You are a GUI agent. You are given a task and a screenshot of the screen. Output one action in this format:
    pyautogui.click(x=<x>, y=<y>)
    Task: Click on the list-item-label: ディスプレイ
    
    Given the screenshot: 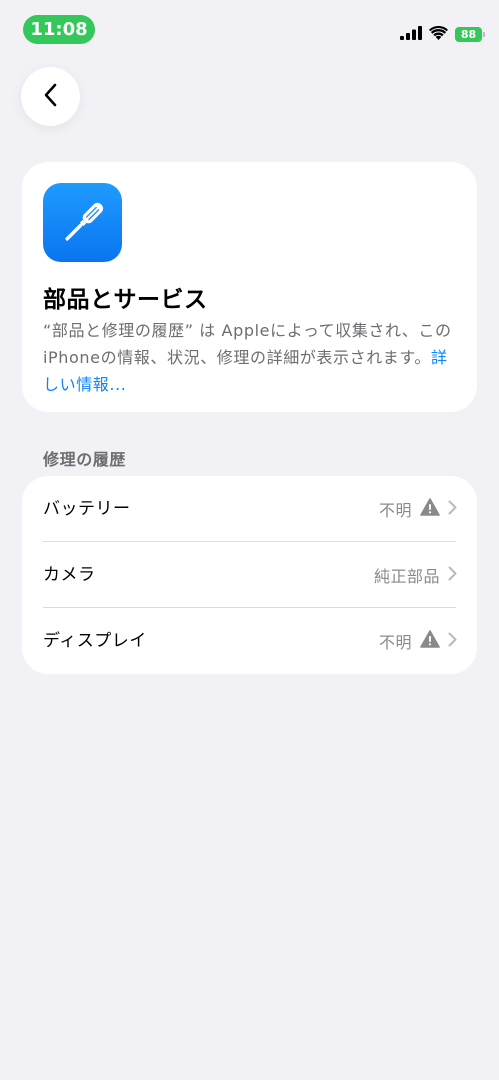 What is the action you would take?
    pyautogui.click(x=95, y=641)
    